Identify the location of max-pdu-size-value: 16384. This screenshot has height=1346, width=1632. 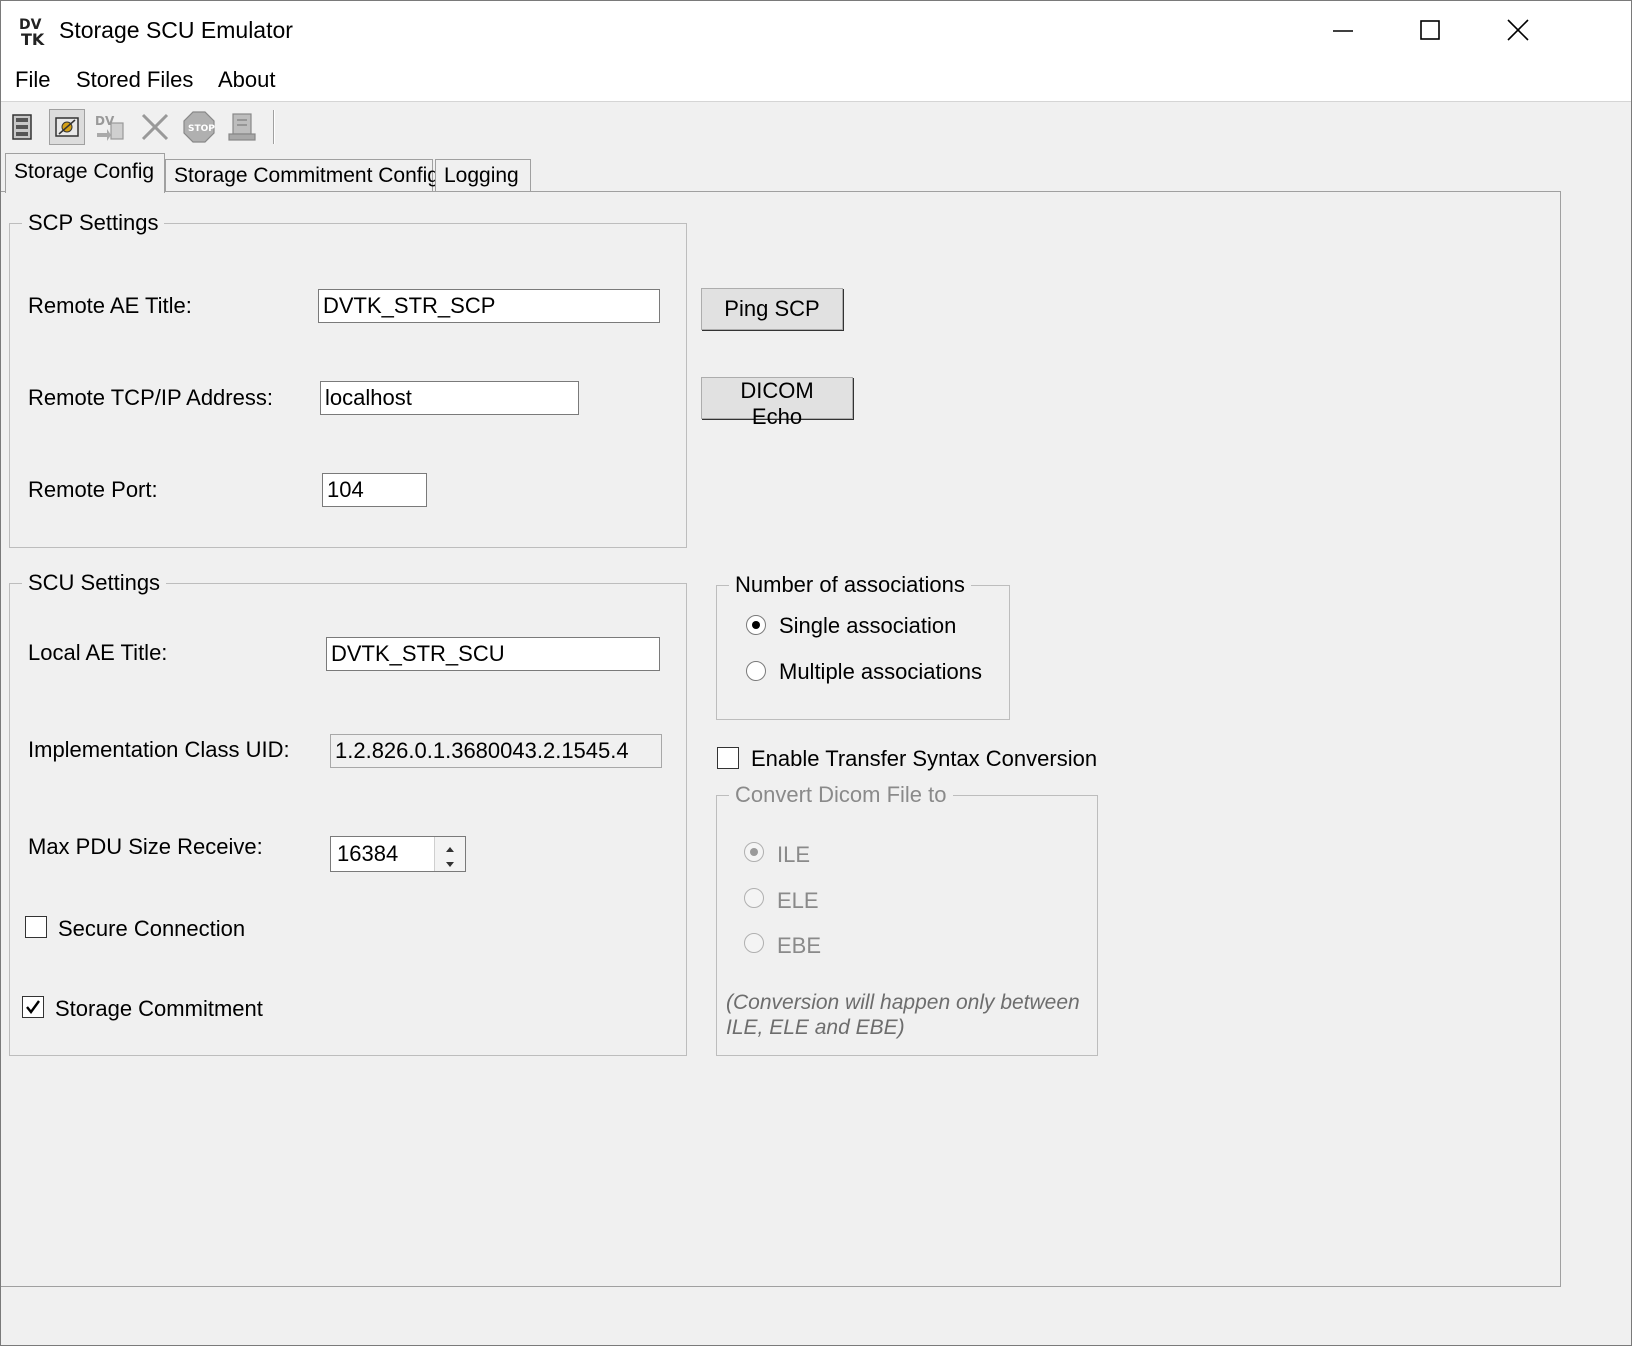
(368, 853).